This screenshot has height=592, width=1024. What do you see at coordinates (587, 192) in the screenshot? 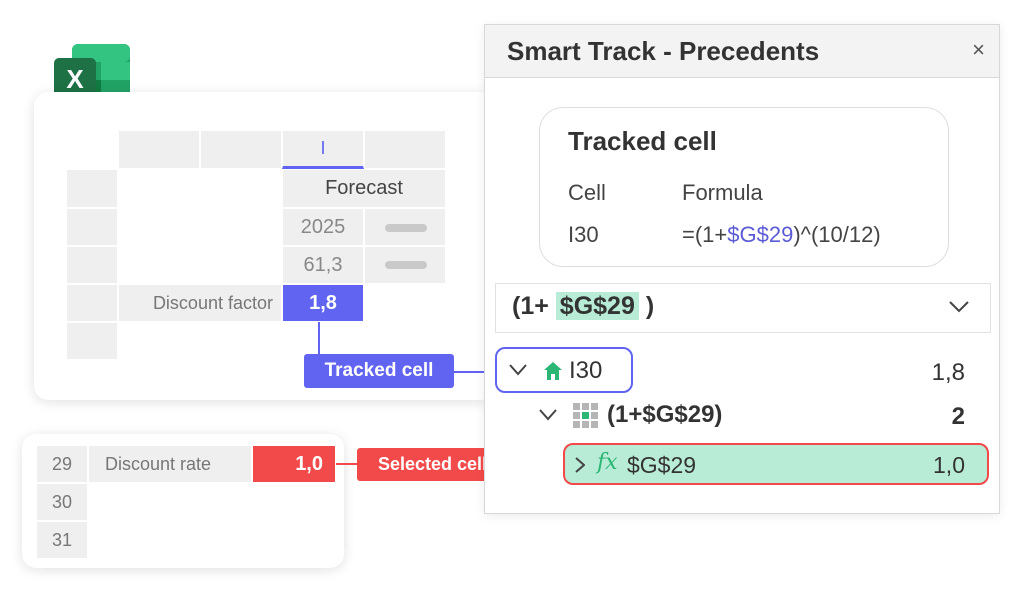
I see `col-cell-label: Cell` at bounding box center [587, 192].